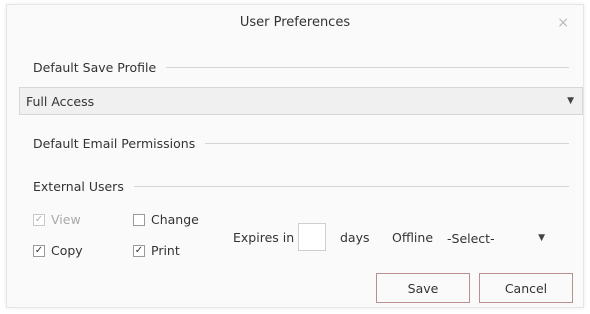 This screenshot has height=314, width=590. Describe the element at coordinates (60, 101) in the screenshot. I see `save-profile-value: Full Access` at that location.